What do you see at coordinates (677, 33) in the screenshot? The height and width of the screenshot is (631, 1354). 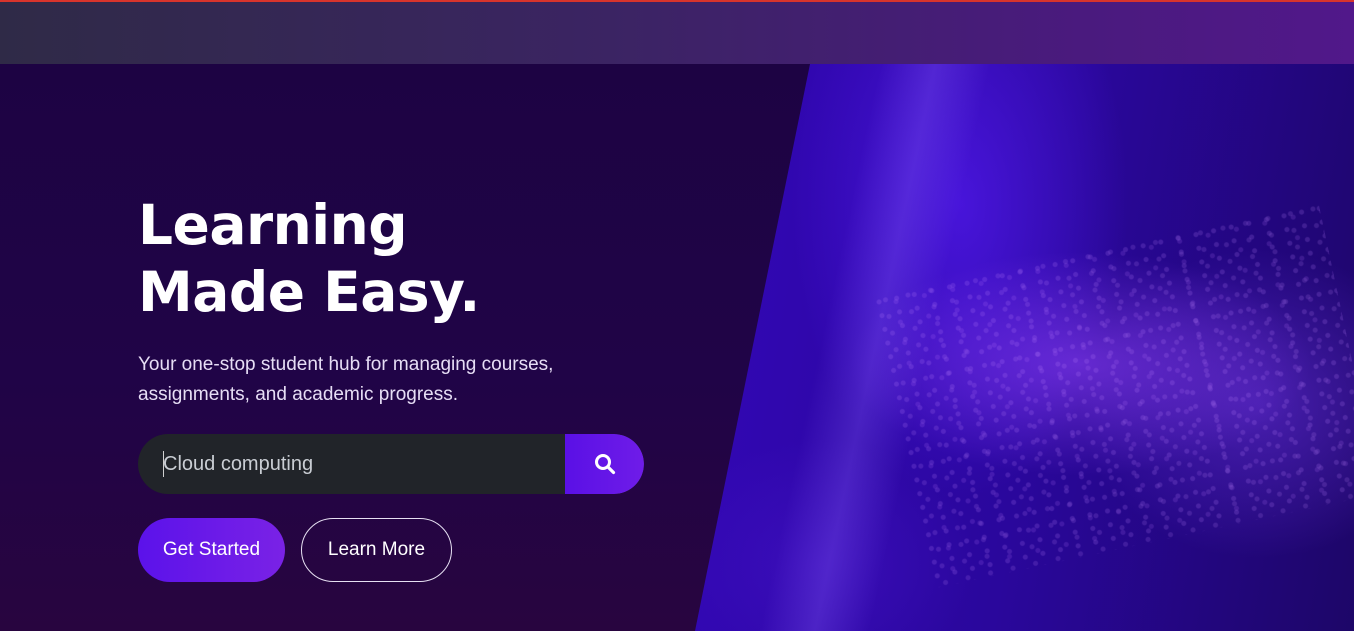 I see `navbar` at bounding box center [677, 33].